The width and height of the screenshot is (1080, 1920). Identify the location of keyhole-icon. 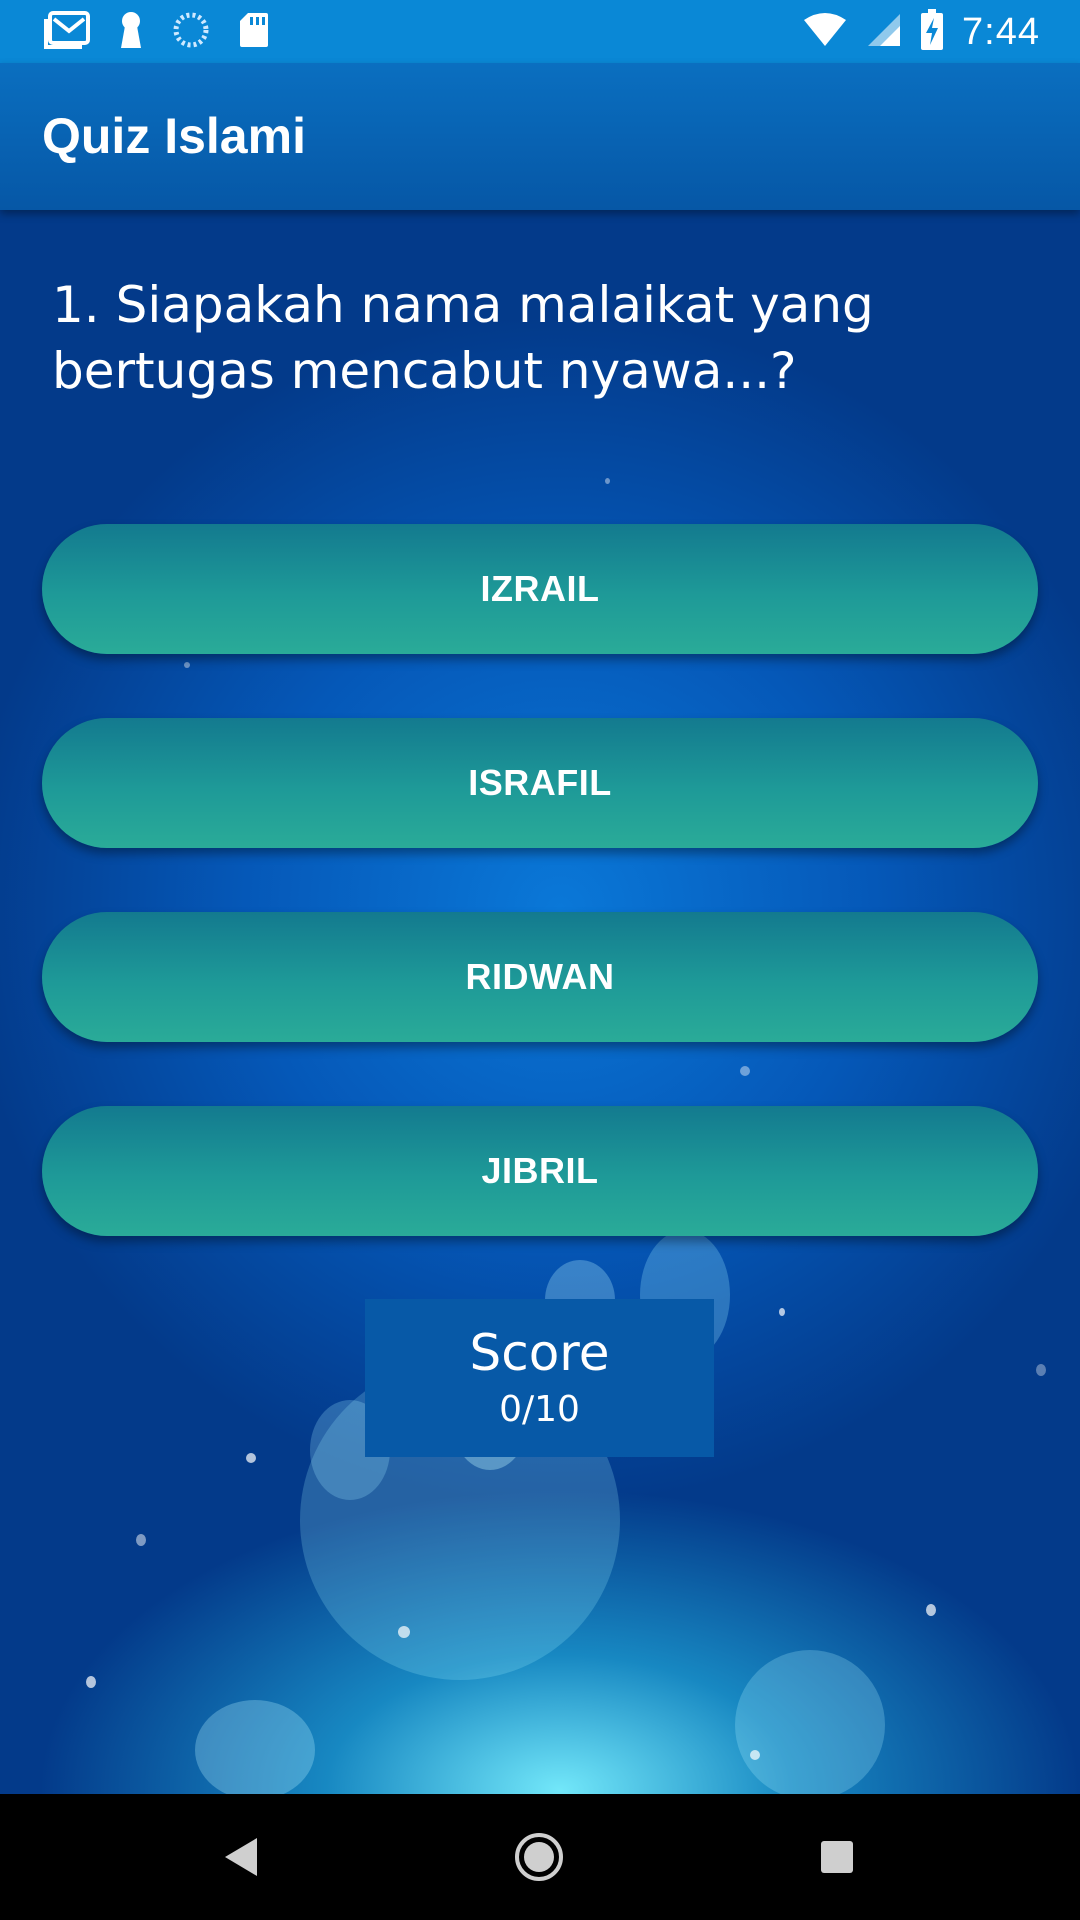
(131, 32).